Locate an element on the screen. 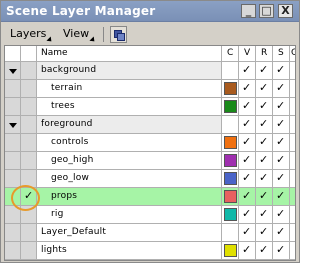  title-bar: Scene Layer Manager _ □ X is located at coordinates (150, 11).